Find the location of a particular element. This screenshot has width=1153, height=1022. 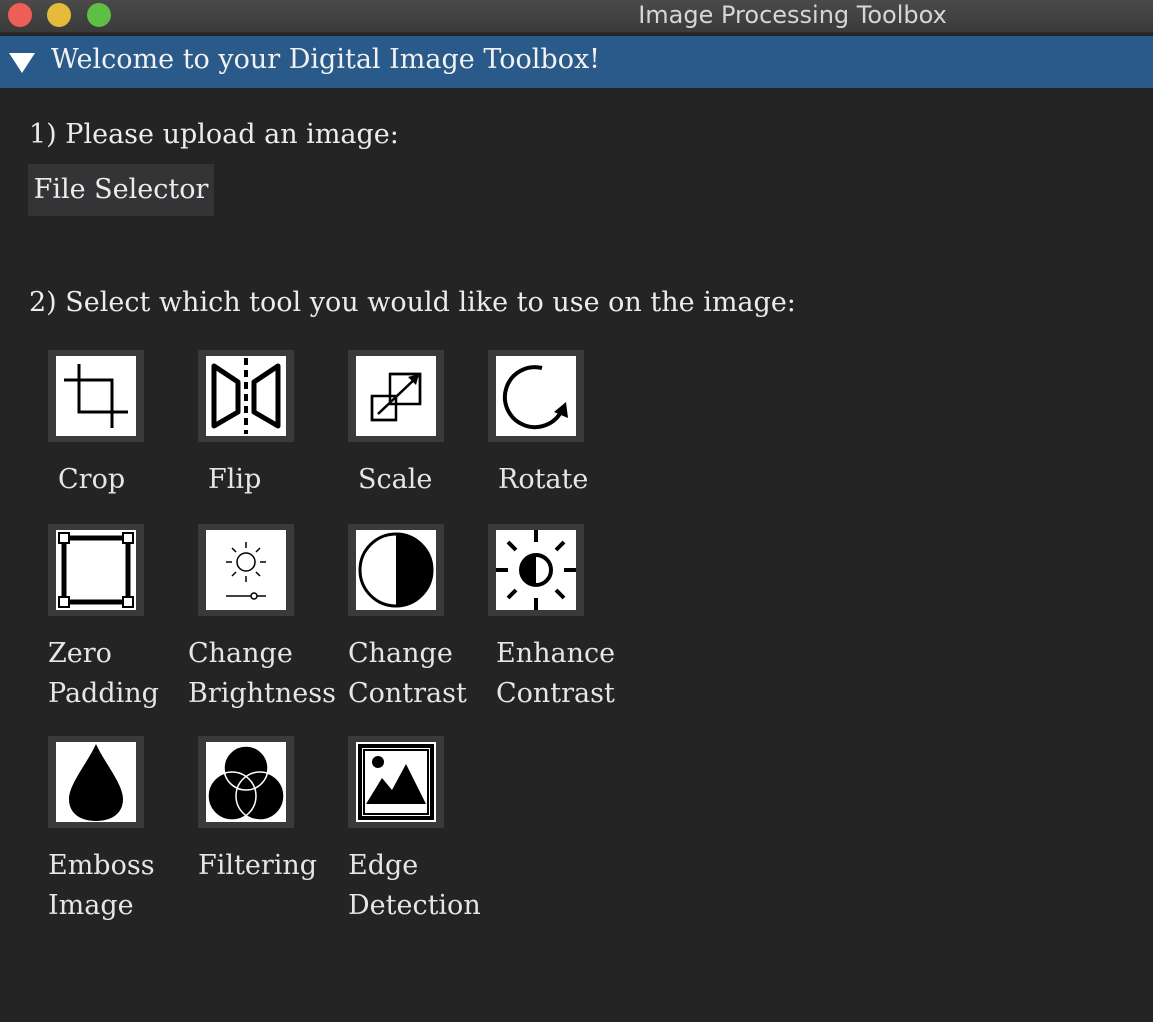

emboss-icon is located at coordinates (96, 782).